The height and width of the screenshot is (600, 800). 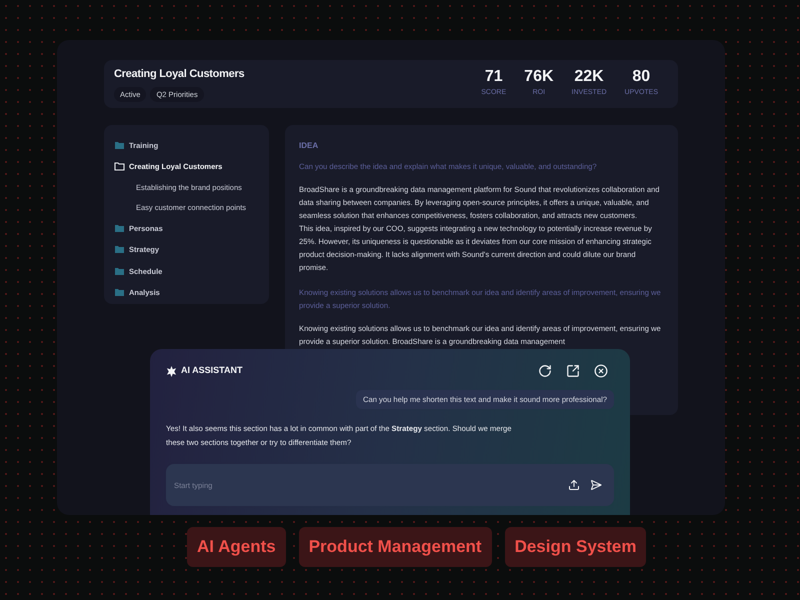 I want to click on topic-tag: AI Agents, so click(x=236, y=546).